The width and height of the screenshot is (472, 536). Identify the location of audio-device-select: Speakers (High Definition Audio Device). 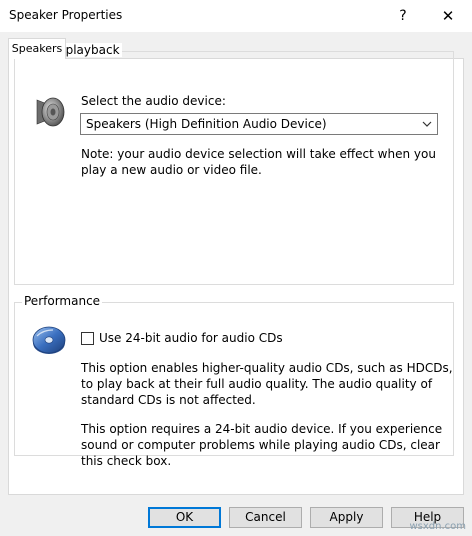
(259, 124).